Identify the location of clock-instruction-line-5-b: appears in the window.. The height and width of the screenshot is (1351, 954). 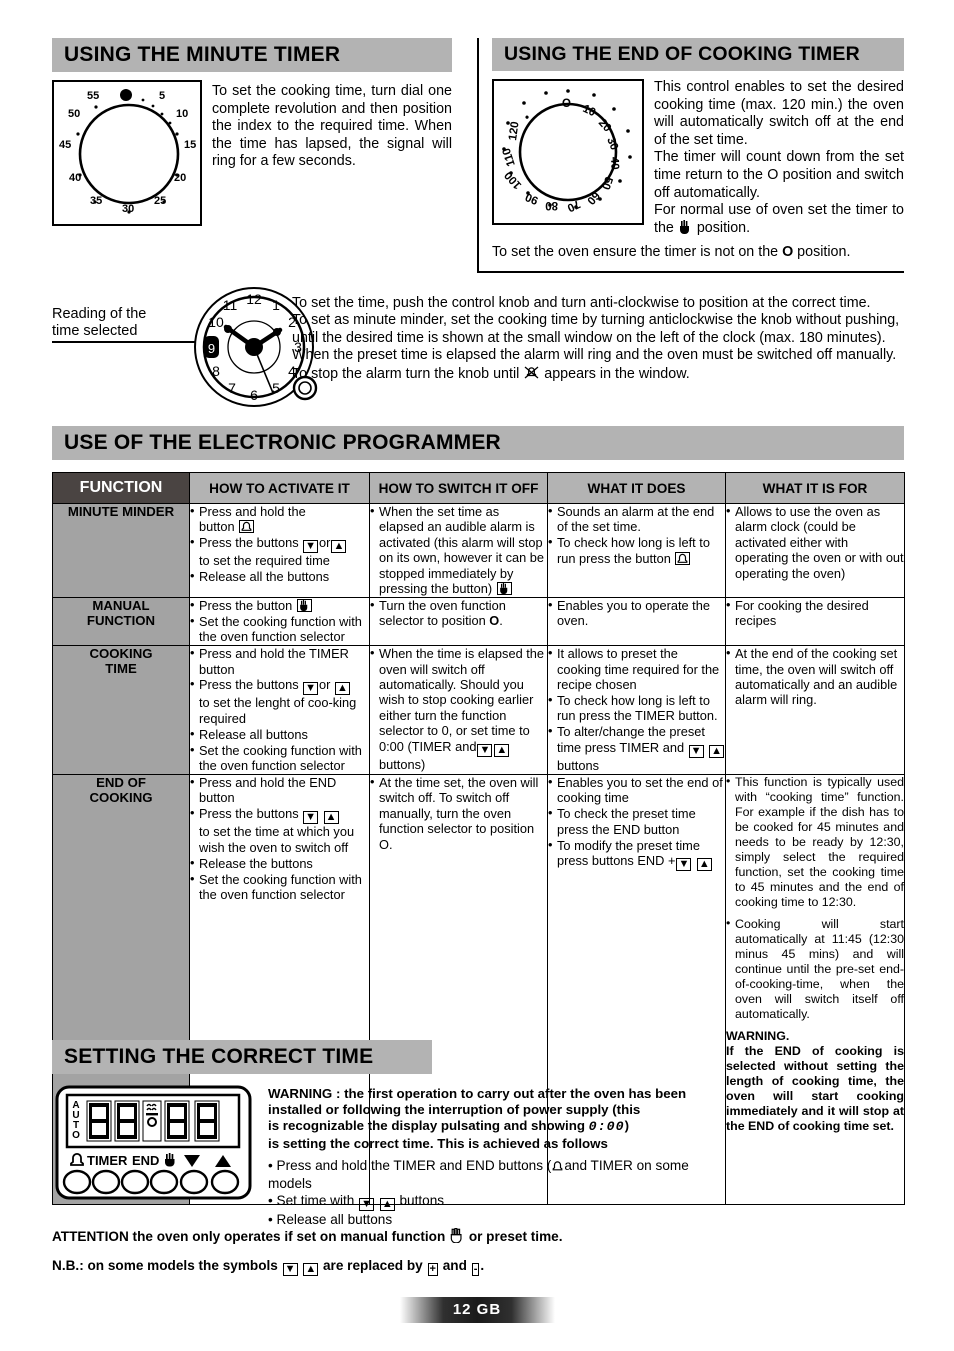
(617, 373).